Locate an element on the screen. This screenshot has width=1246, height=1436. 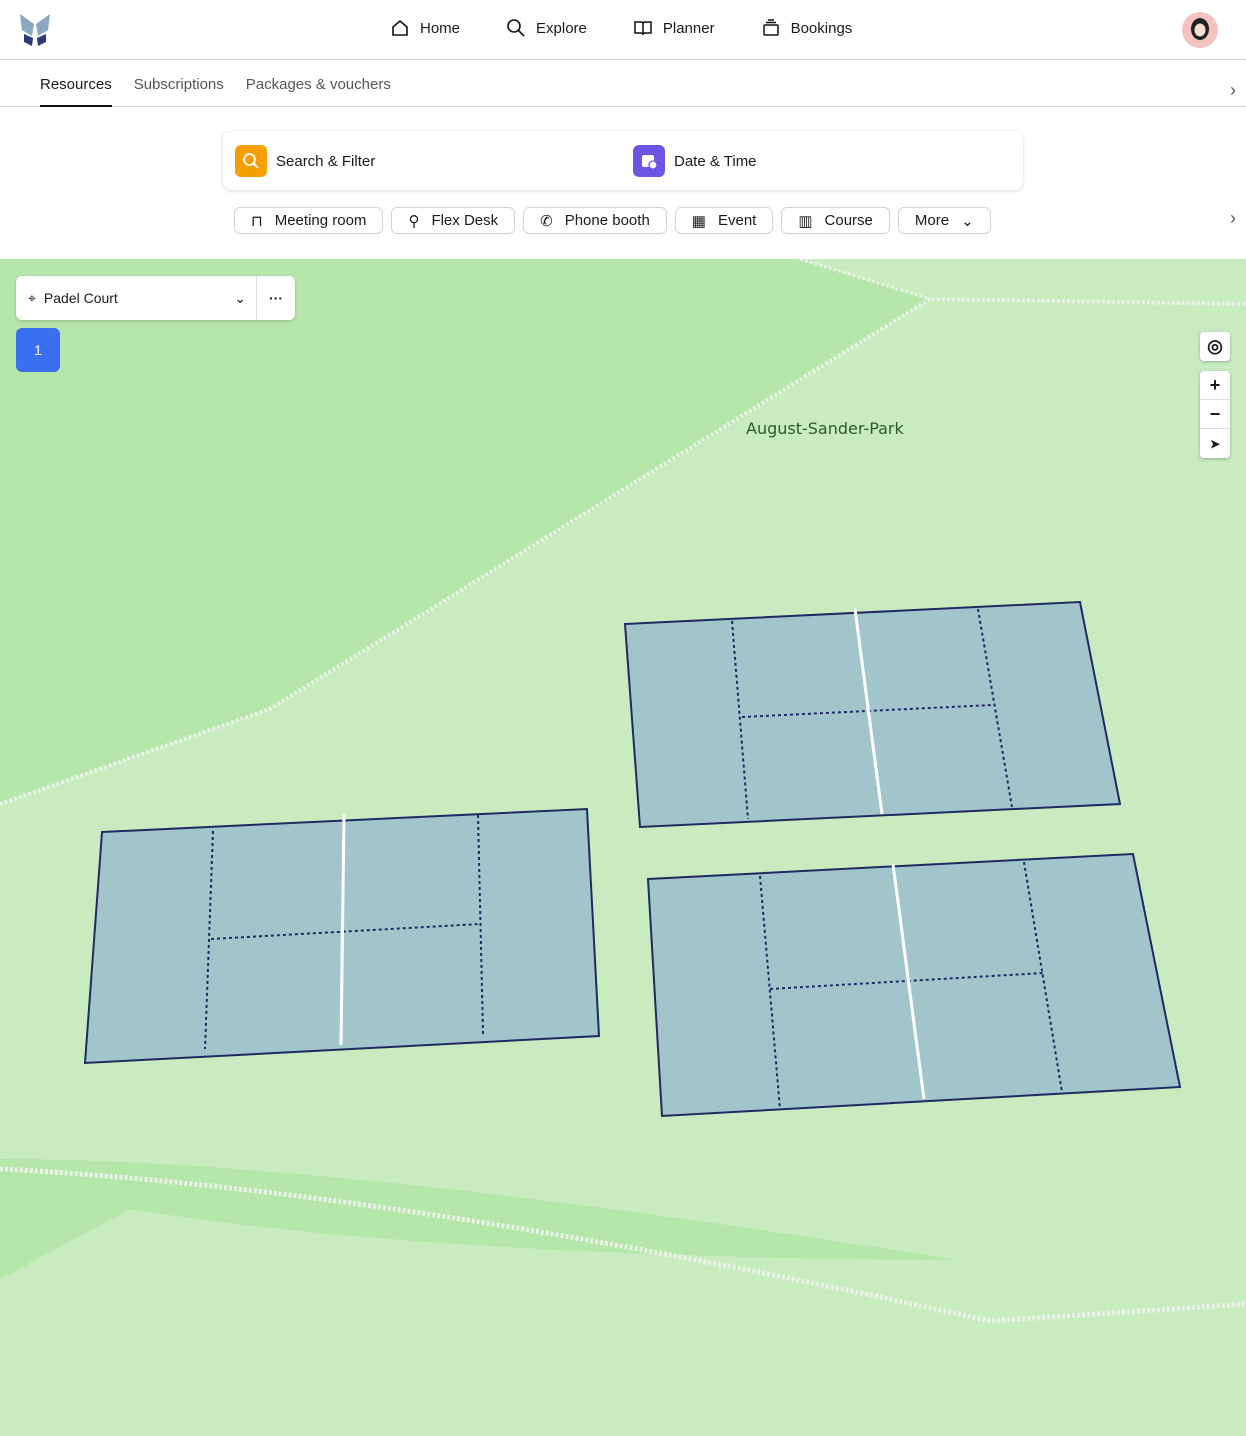
chair-icon: ⚲ is located at coordinates (414, 221).